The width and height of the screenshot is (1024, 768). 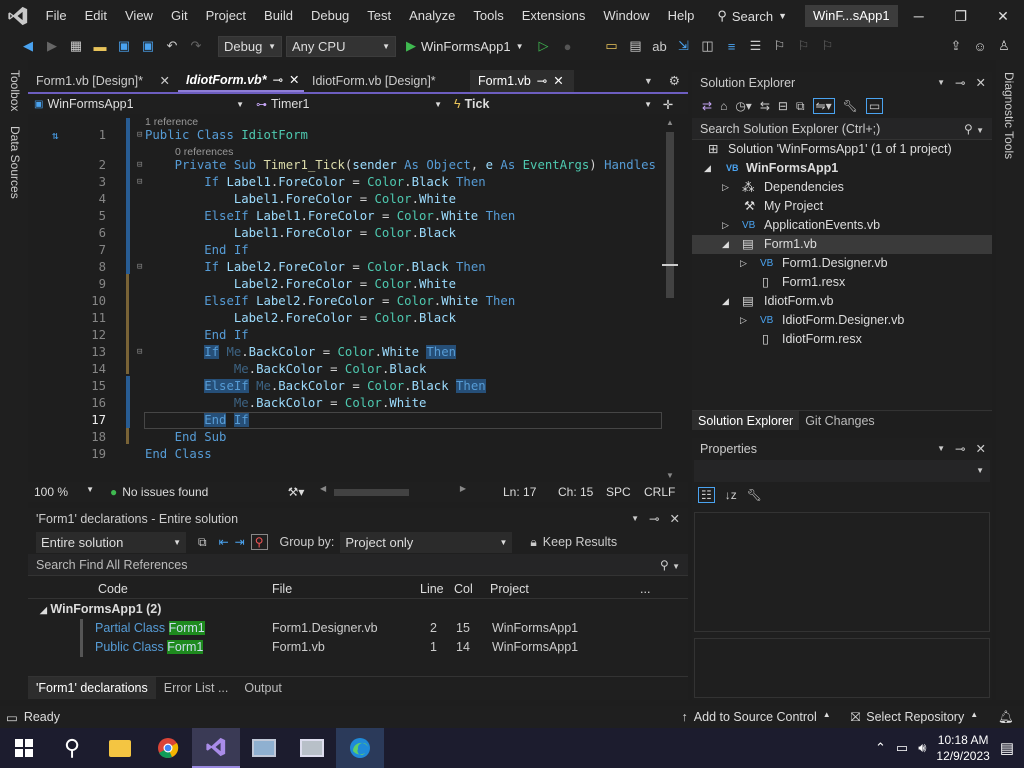 What do you see at coordinates (626, 16) in the screenshot?
I see `menu-window: Window` at bounding box center [626, 16].